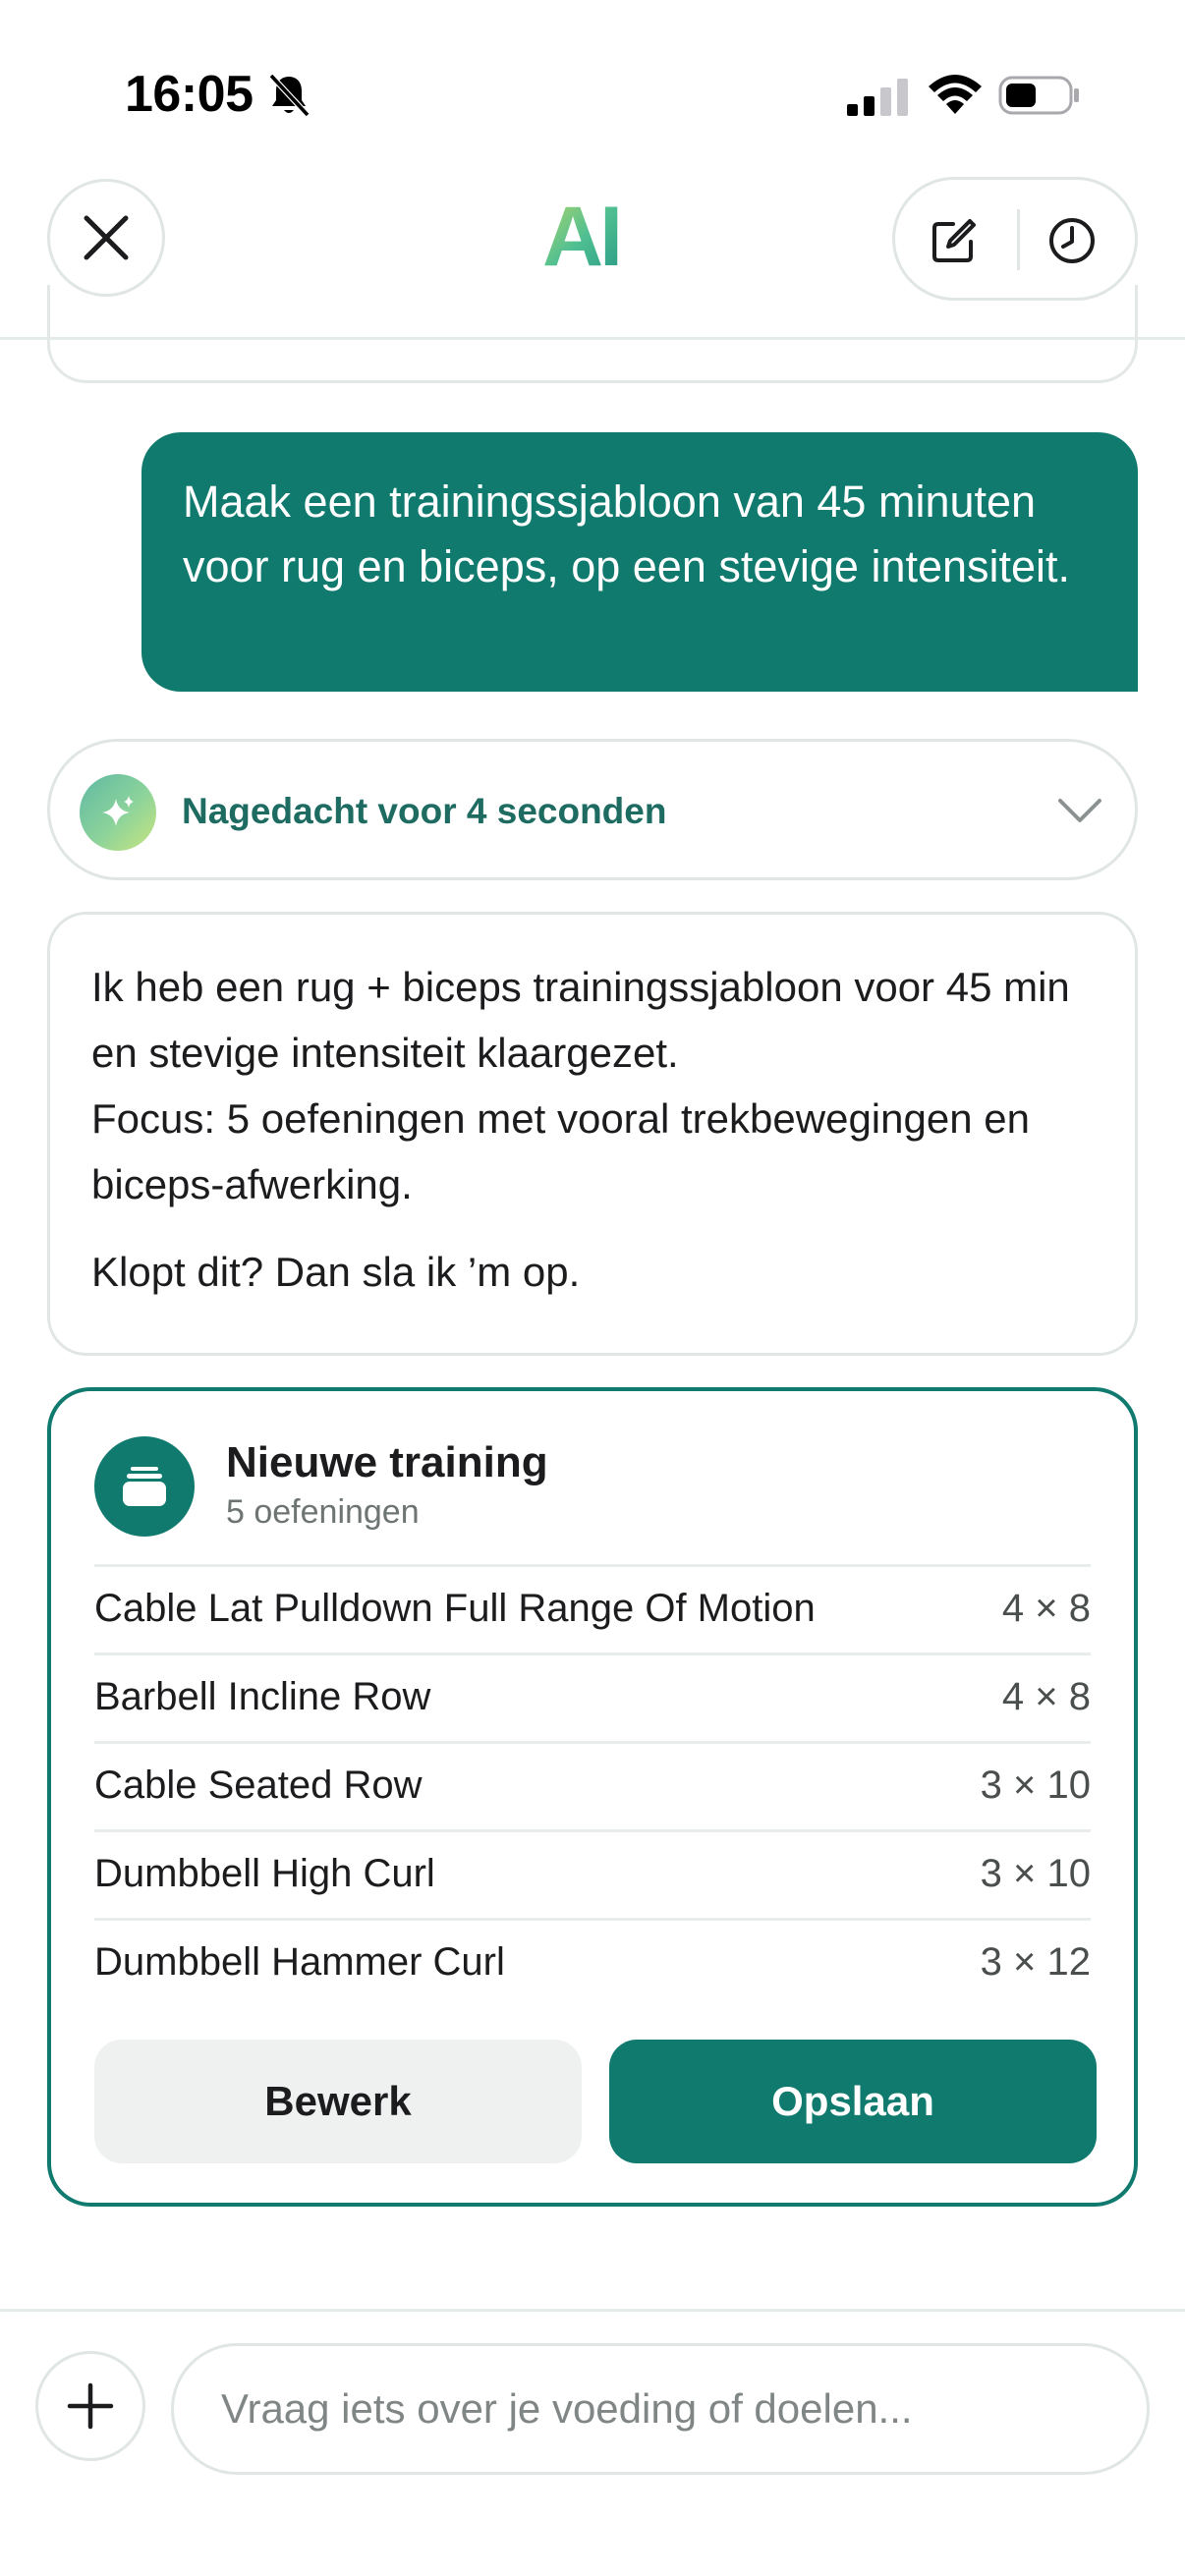 This screenshot has width=1185, height=2576. What do you see at coordinates (853, 2101) in the screenshot?
I see `save-button: Opslaan` at bounding box center [853, 2101].